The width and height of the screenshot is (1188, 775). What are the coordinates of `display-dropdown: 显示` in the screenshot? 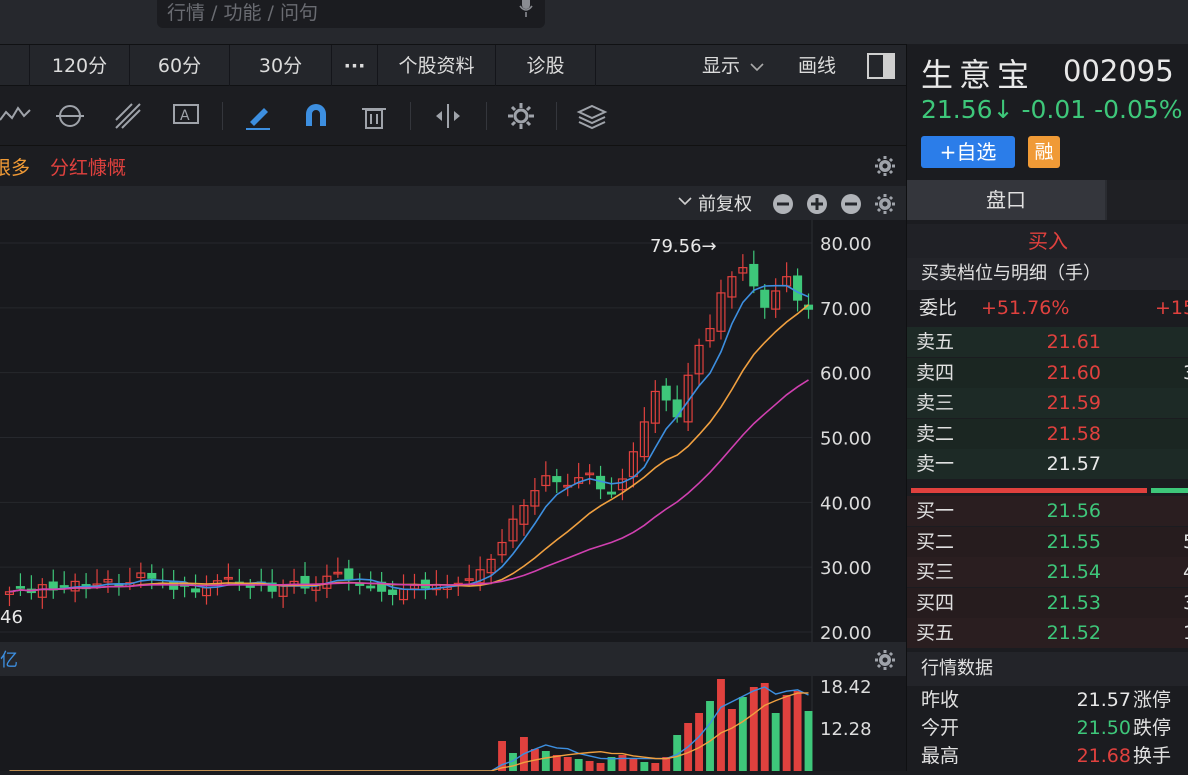 It's located at (733, 66).